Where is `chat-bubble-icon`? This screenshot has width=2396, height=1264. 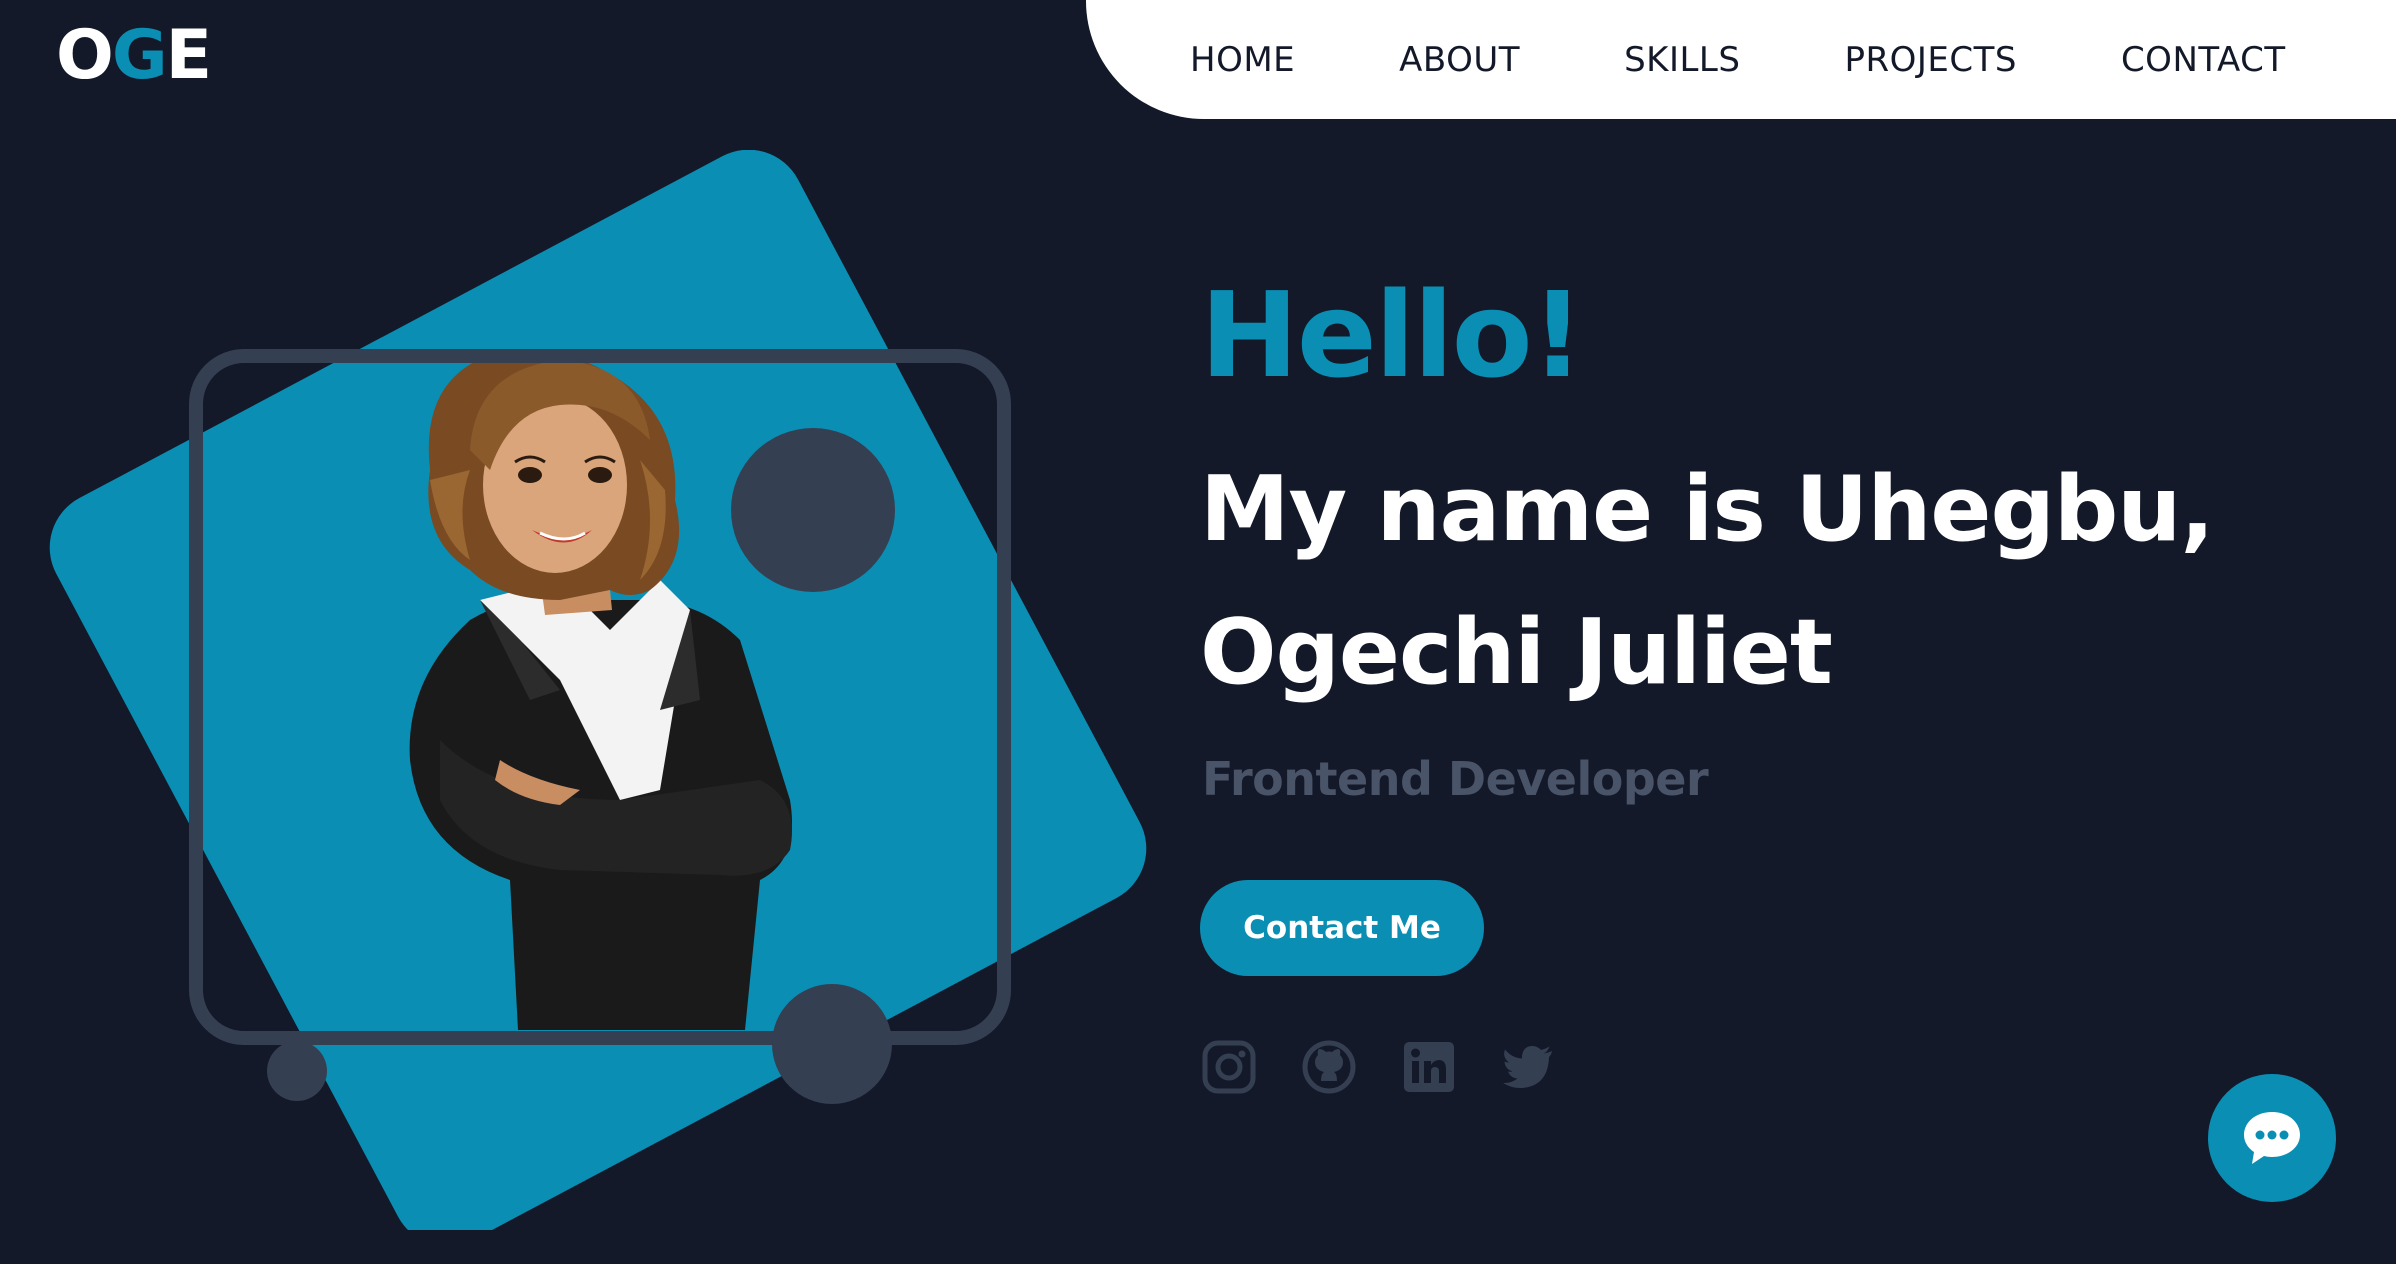
chat-bubble-icon is located at coordinates (2272, 1138).